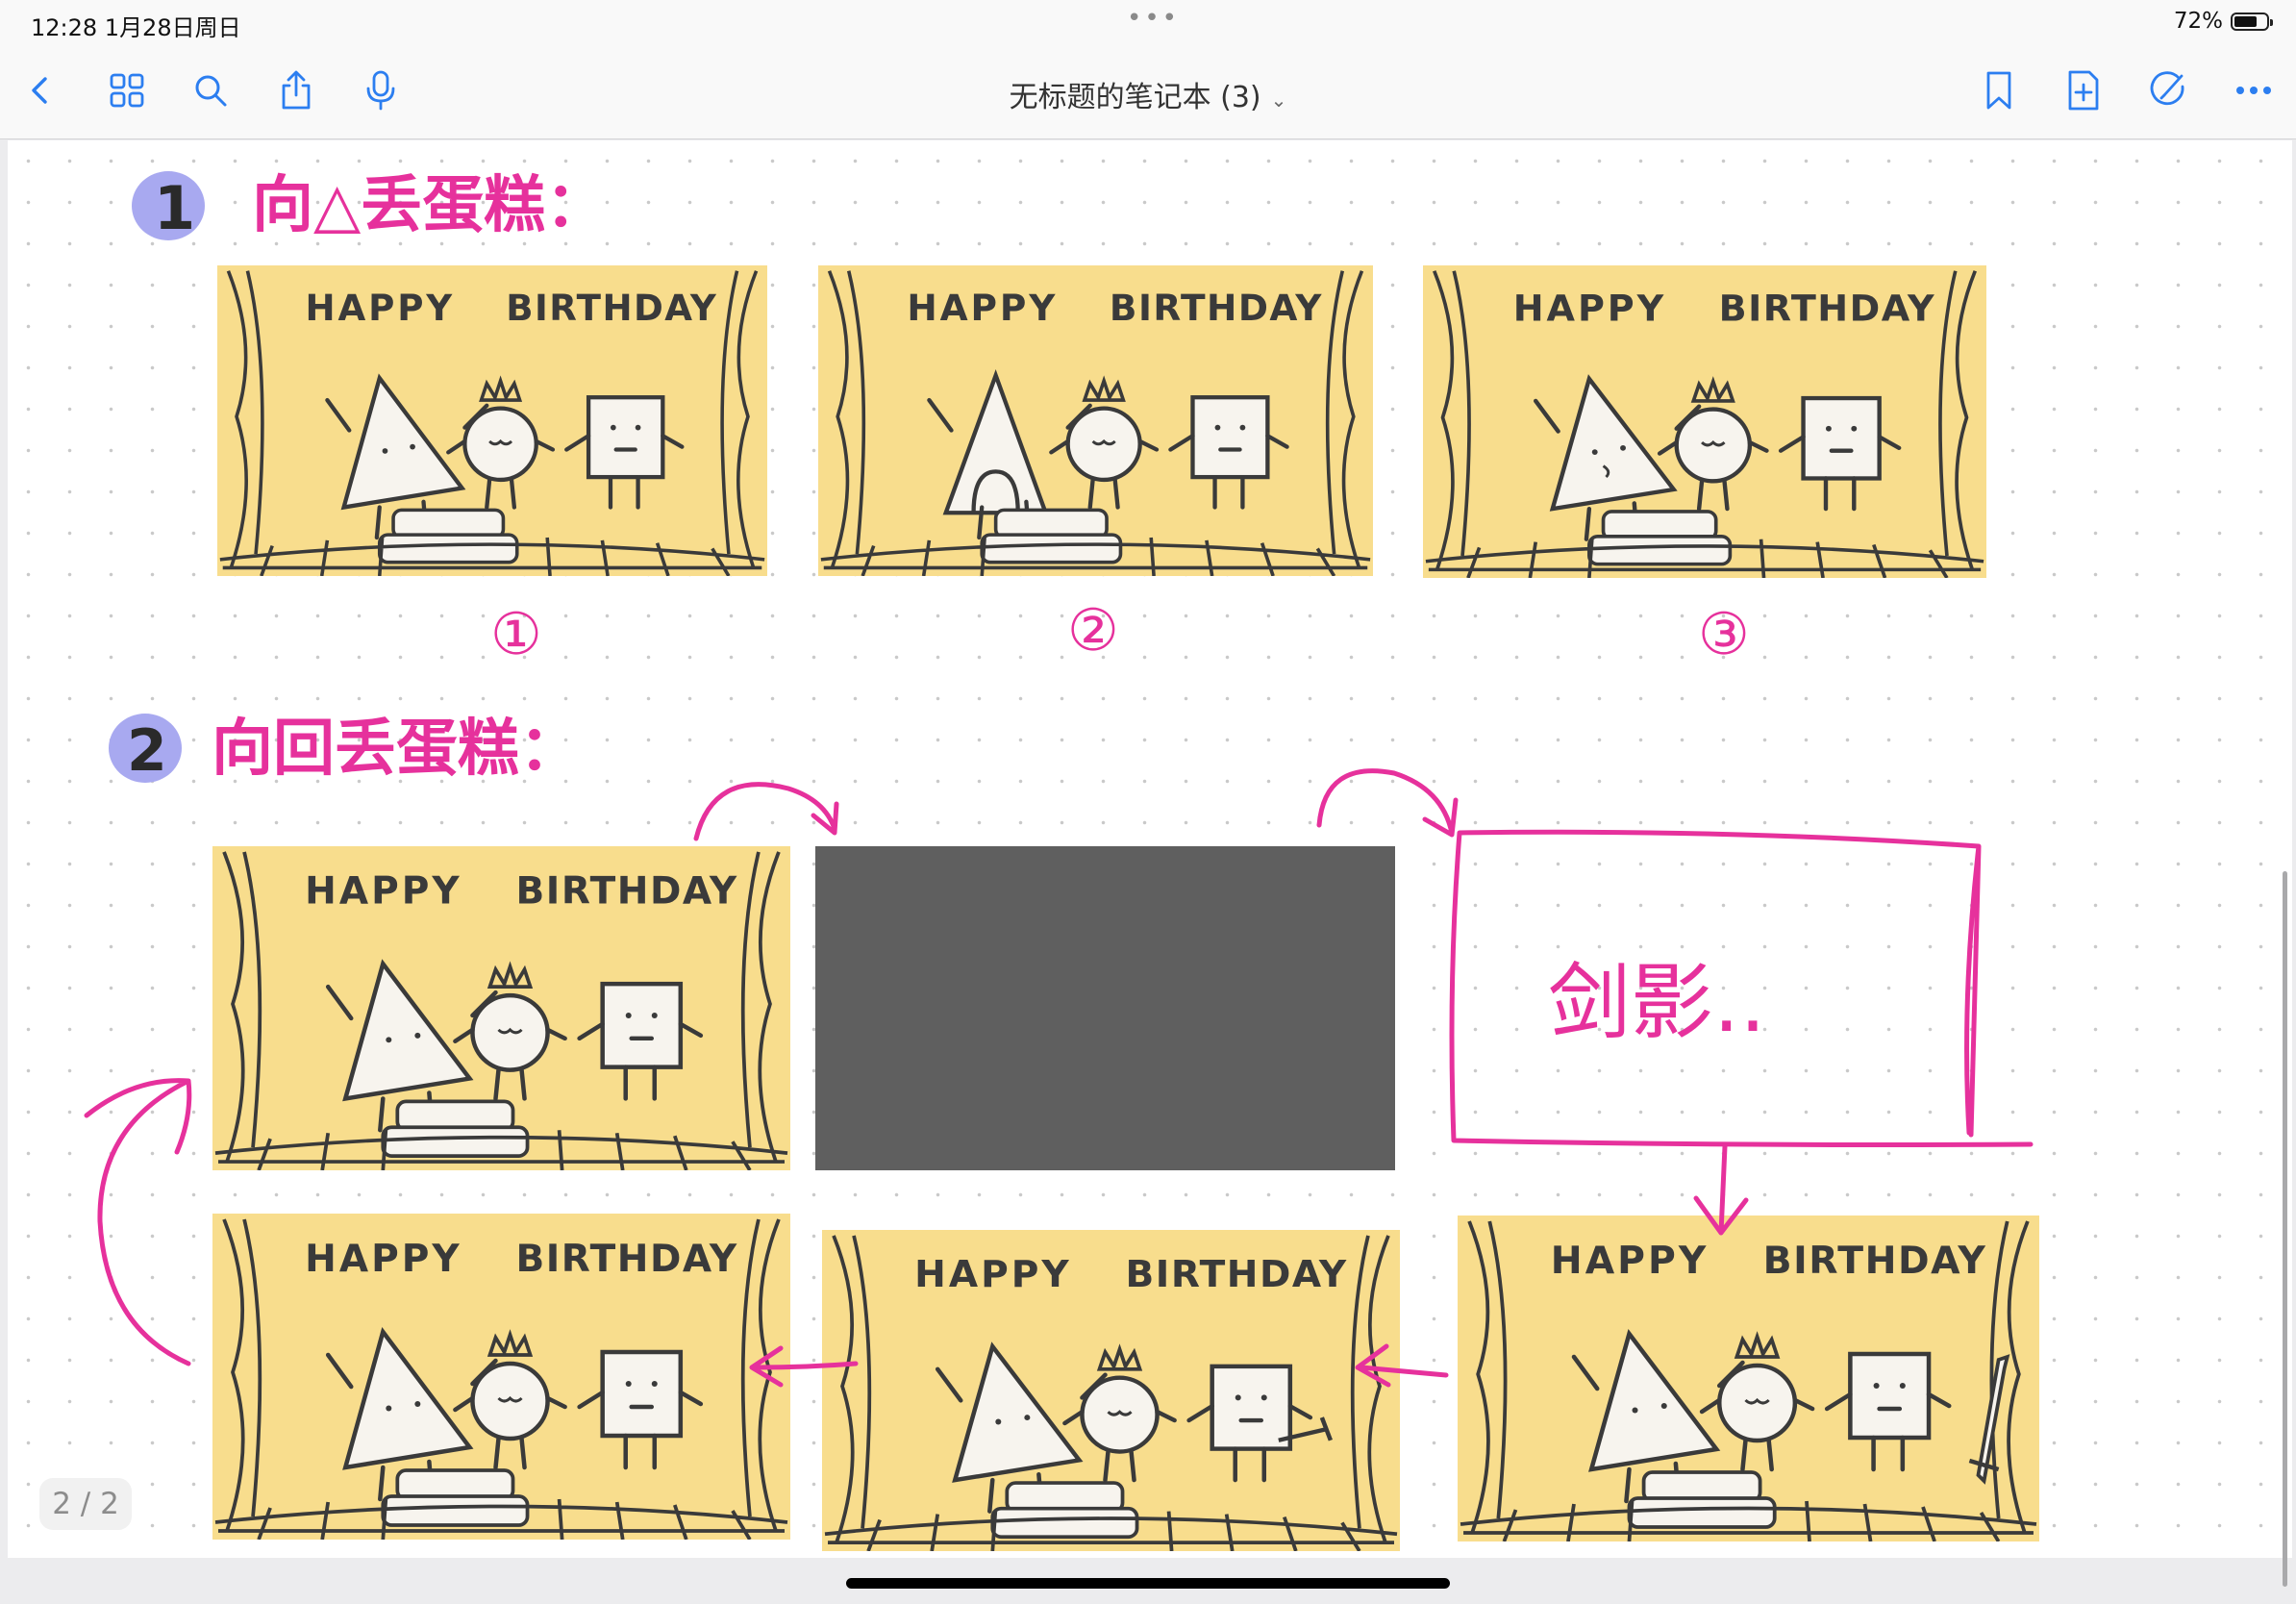  I want to click on circled-label-1: ①, so click(516, 634).